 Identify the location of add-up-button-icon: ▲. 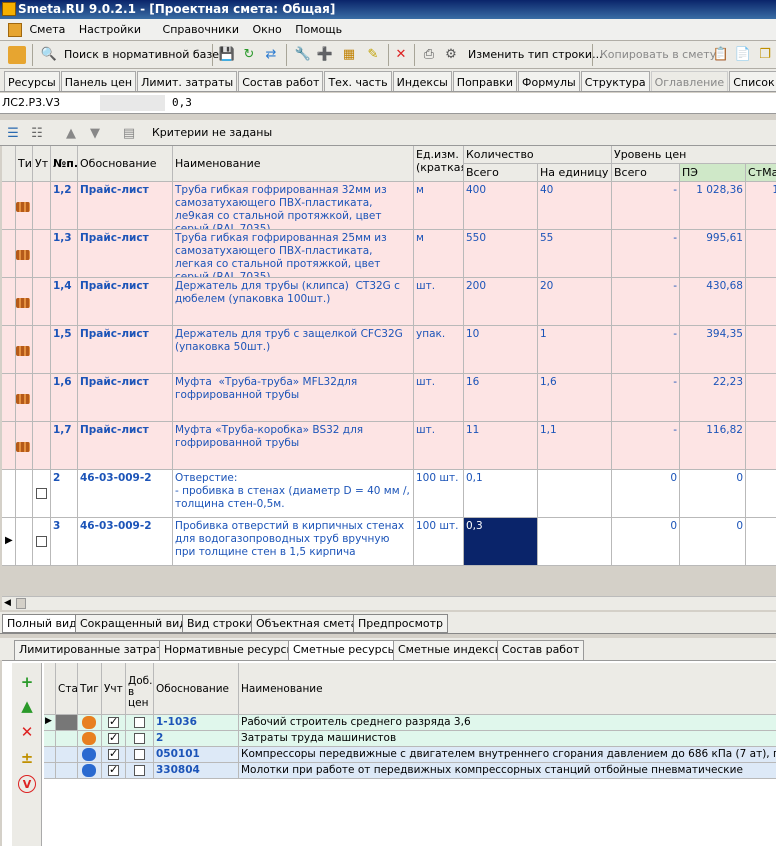
(27, 706).